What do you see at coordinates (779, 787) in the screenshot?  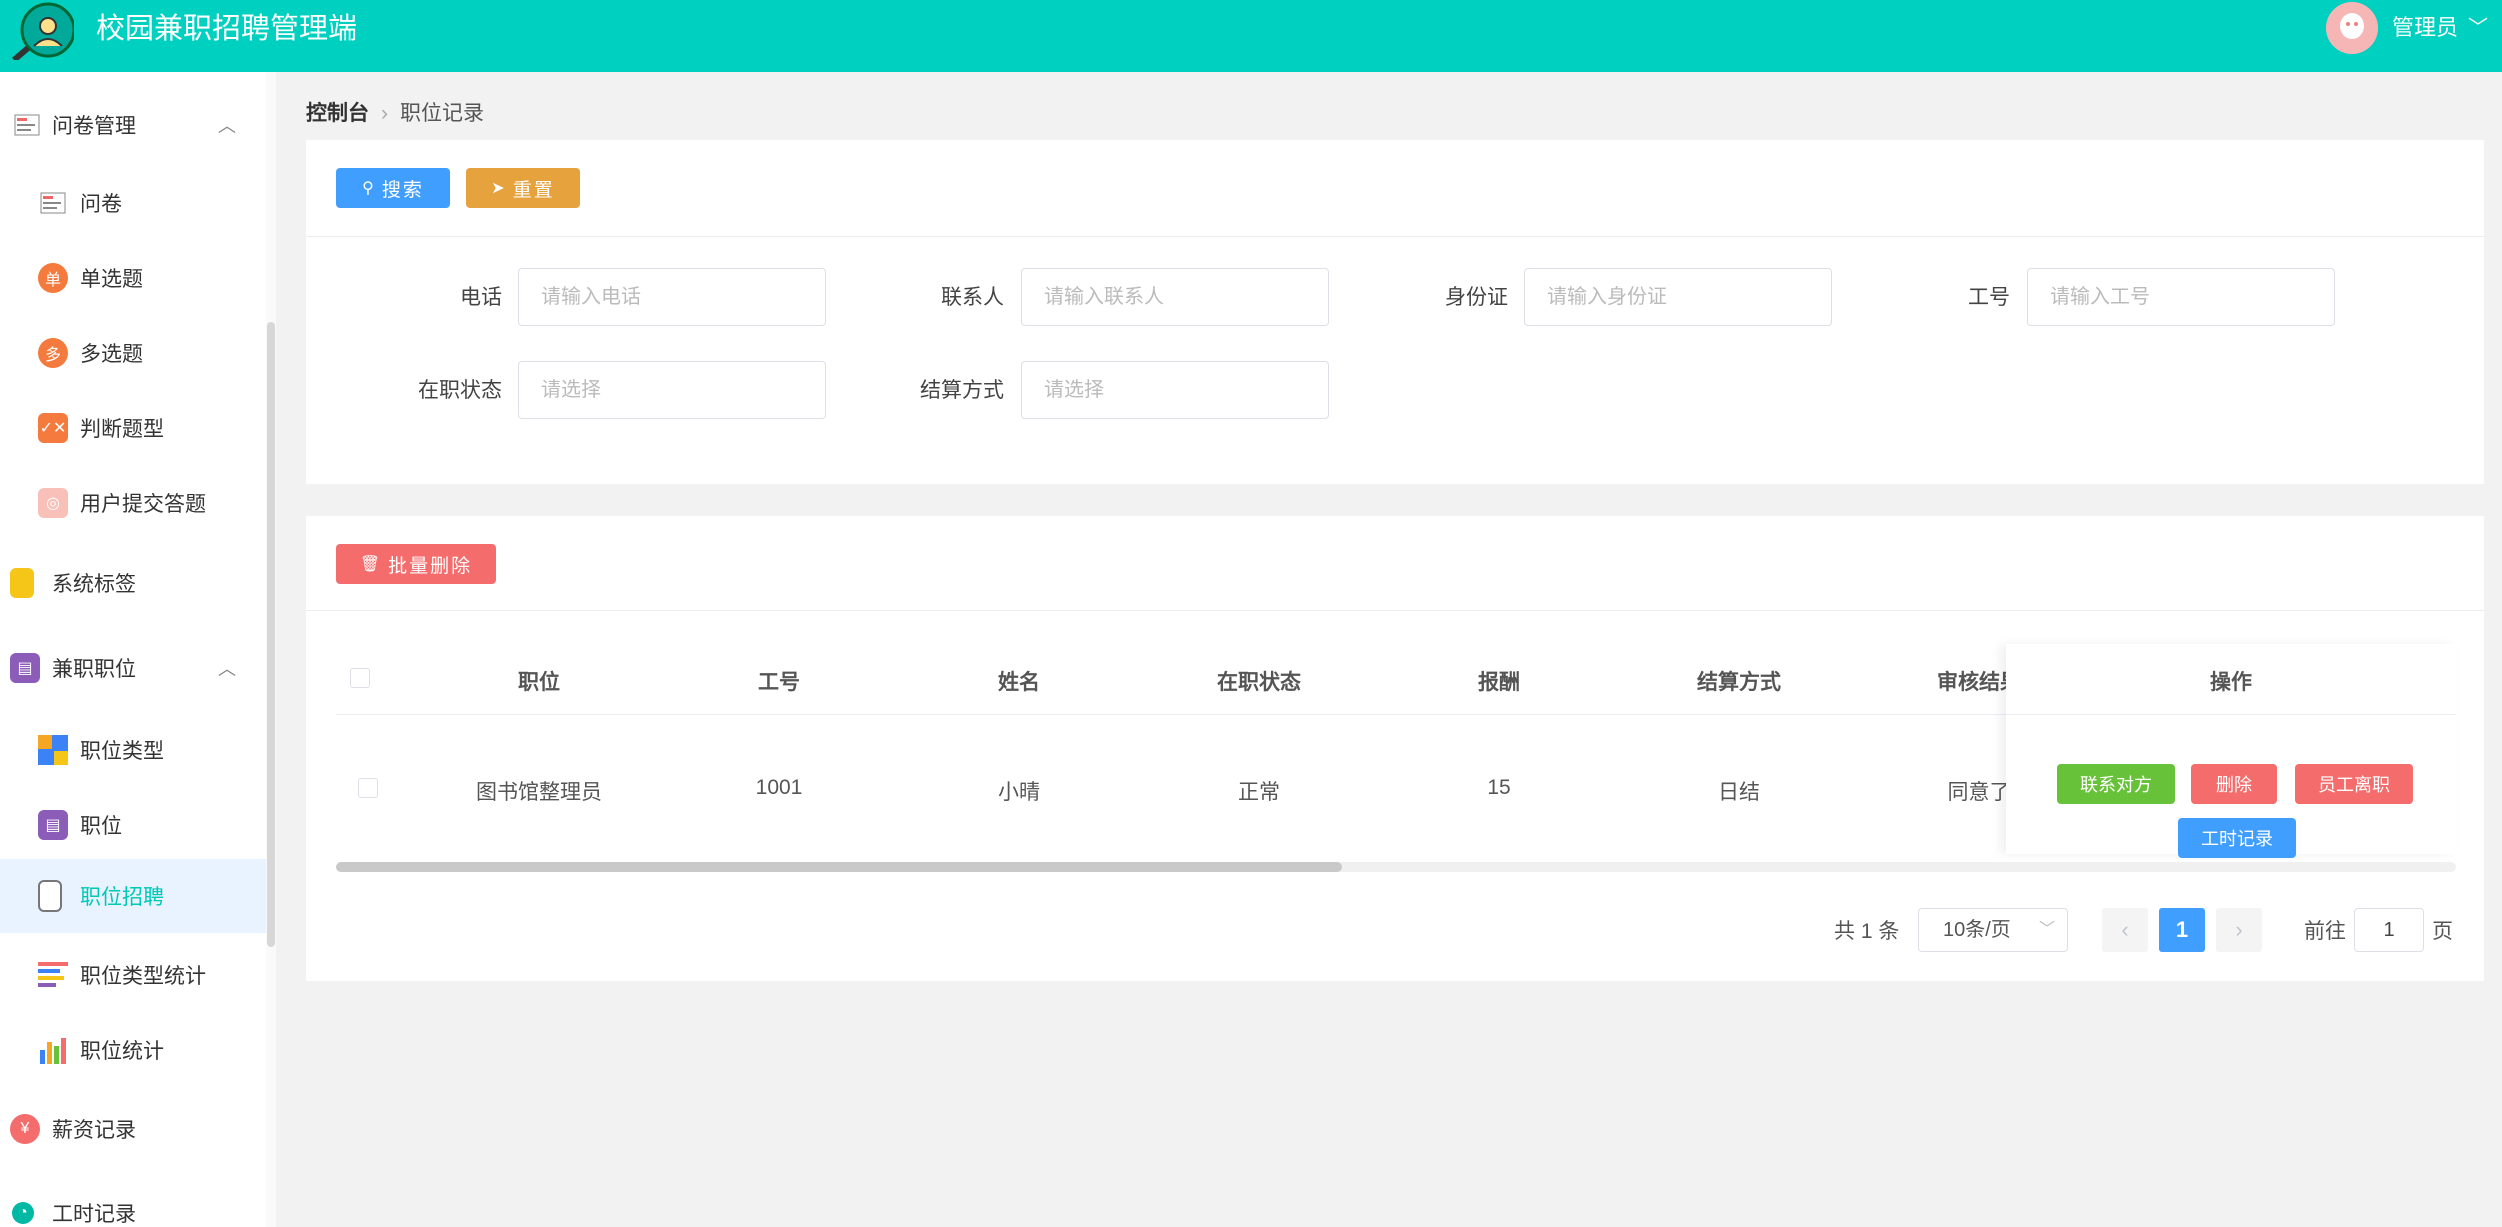 I see `cell-emp-no: 1001` at bounding box center [779, 787].